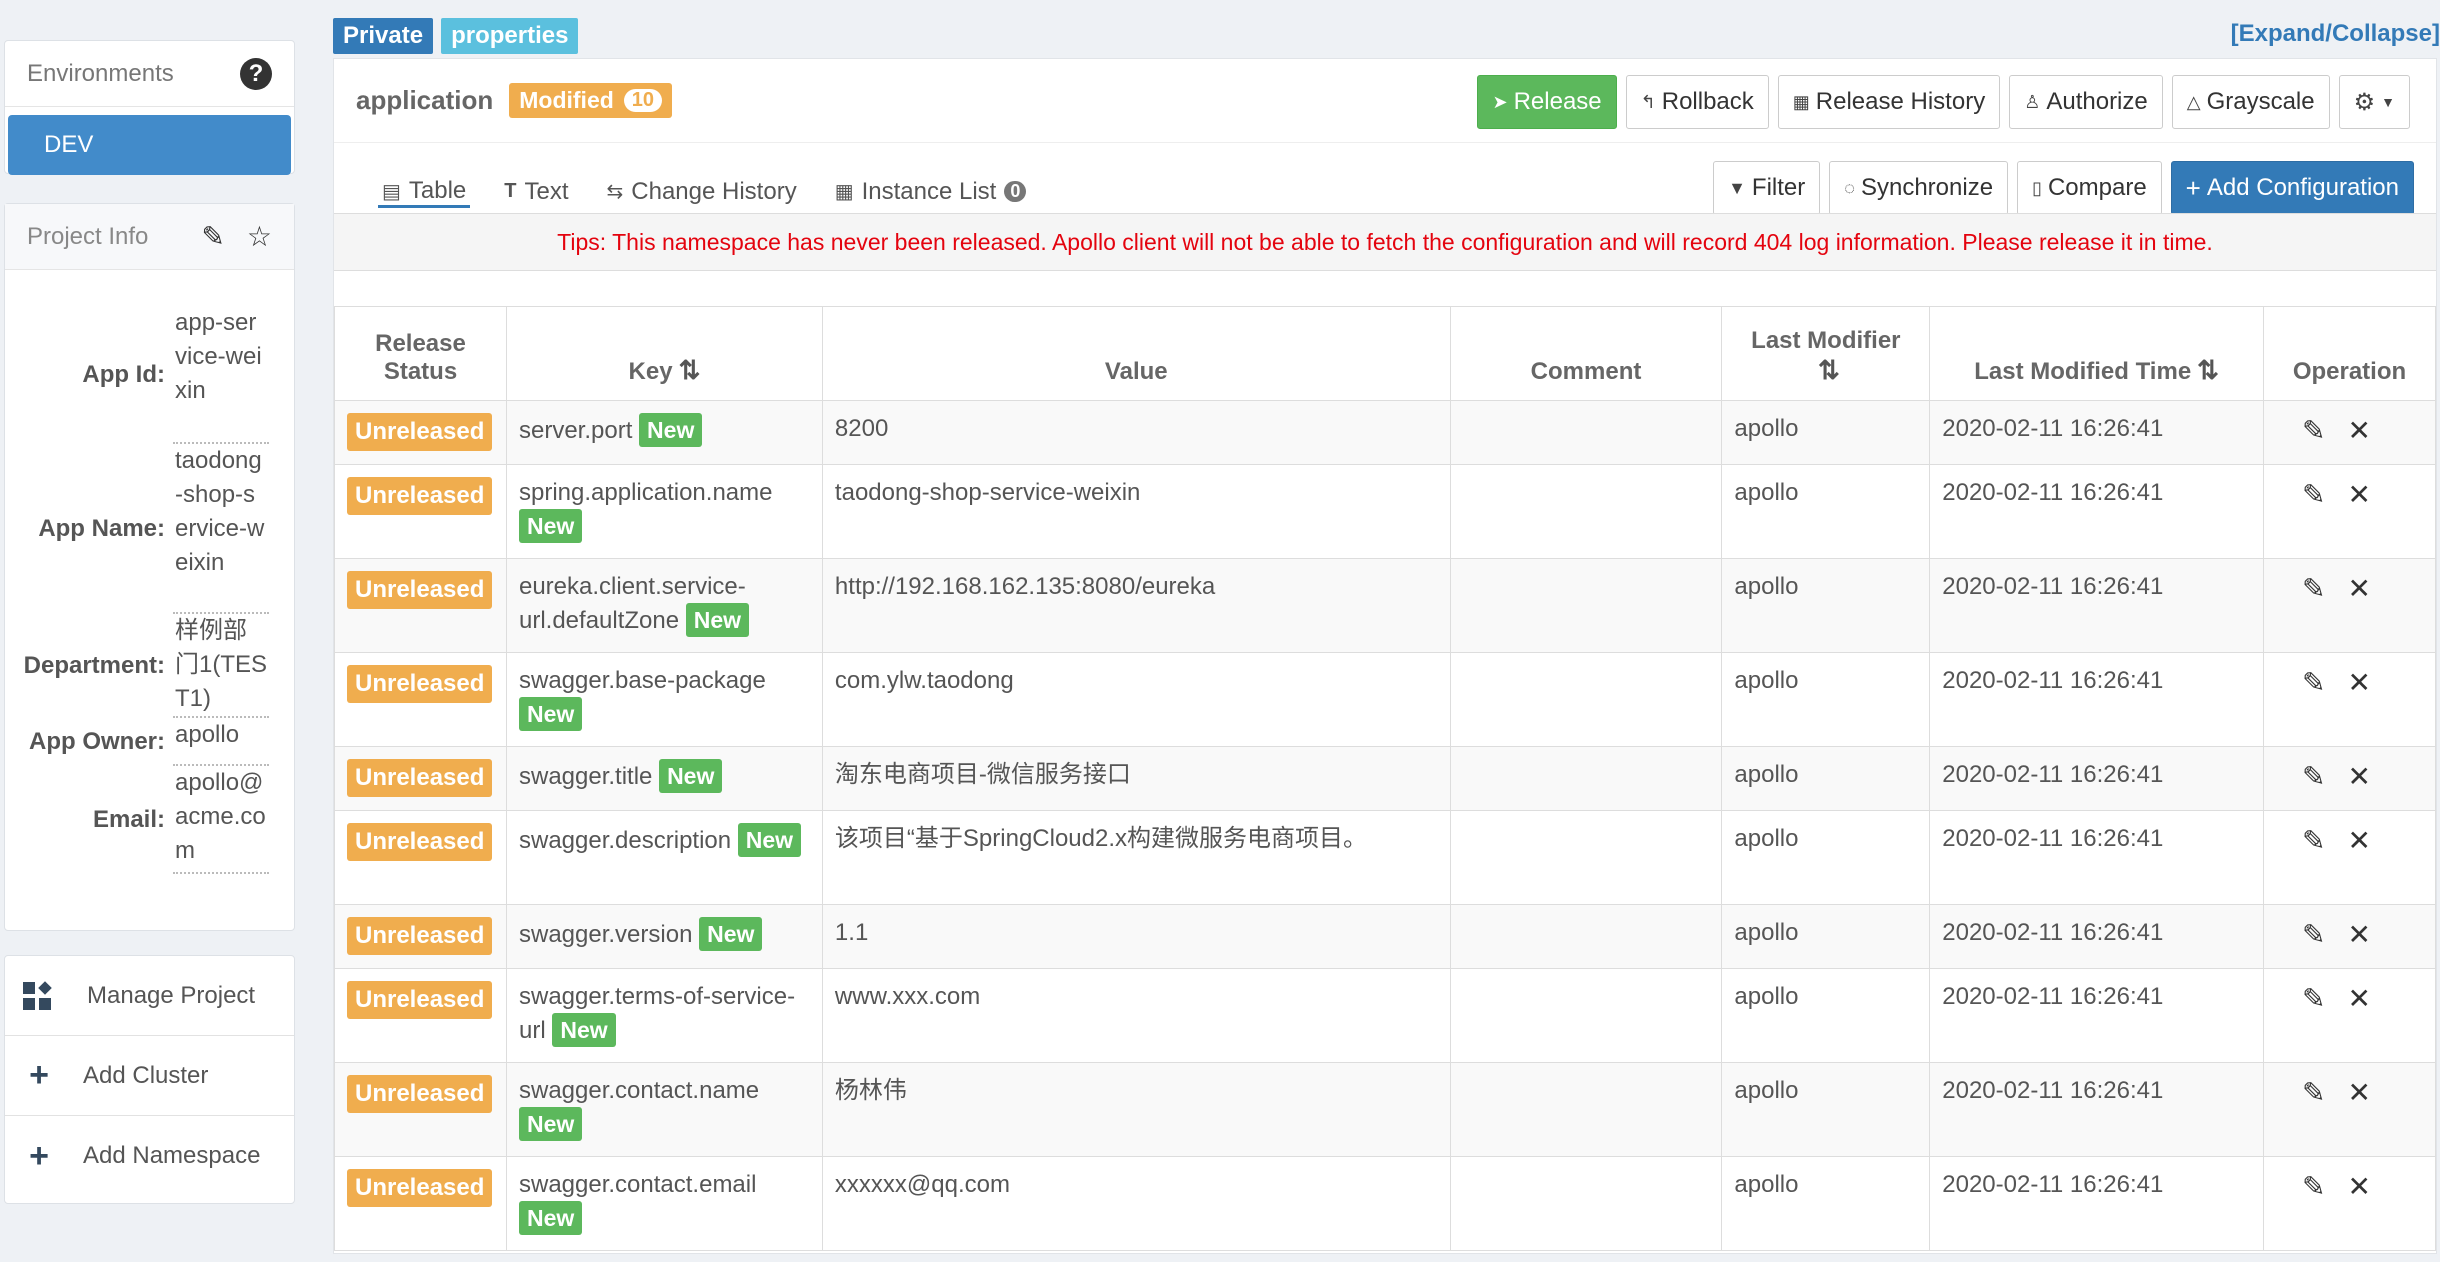 The width and height of the screenshot is (2440, 1262). I want to click on tab-instance-list: ▦ Instance List 0, so click(931, 192).